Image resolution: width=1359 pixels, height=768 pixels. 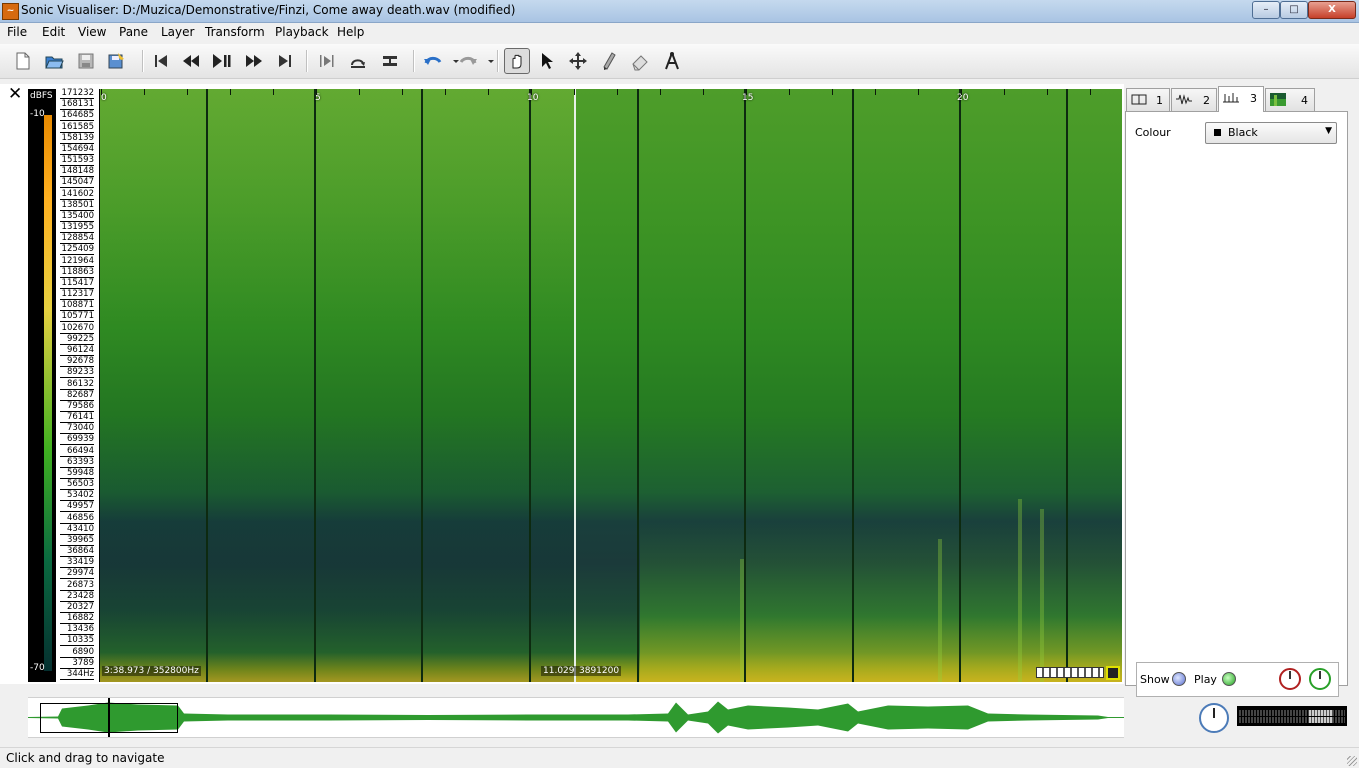 What do you see at coordinates (77, 283) in the screenshot?
I see `frequency-label: 115417` at bounding box center [77, 283].